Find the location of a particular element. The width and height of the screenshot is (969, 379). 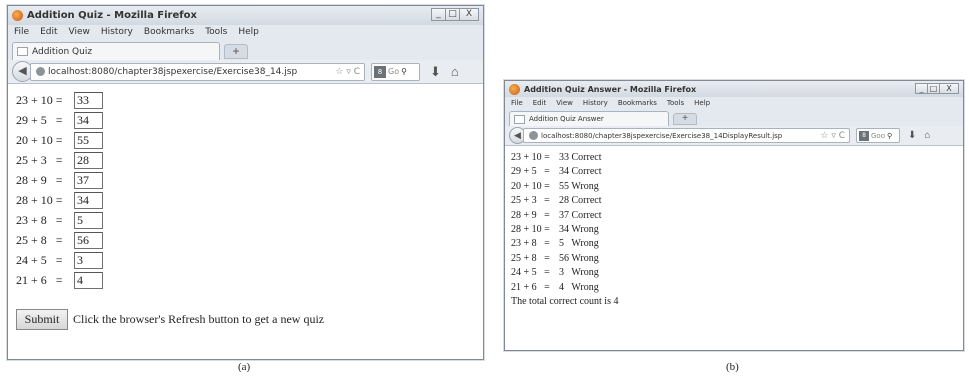

maximize-button: □ is located at coordinates (452, 14).